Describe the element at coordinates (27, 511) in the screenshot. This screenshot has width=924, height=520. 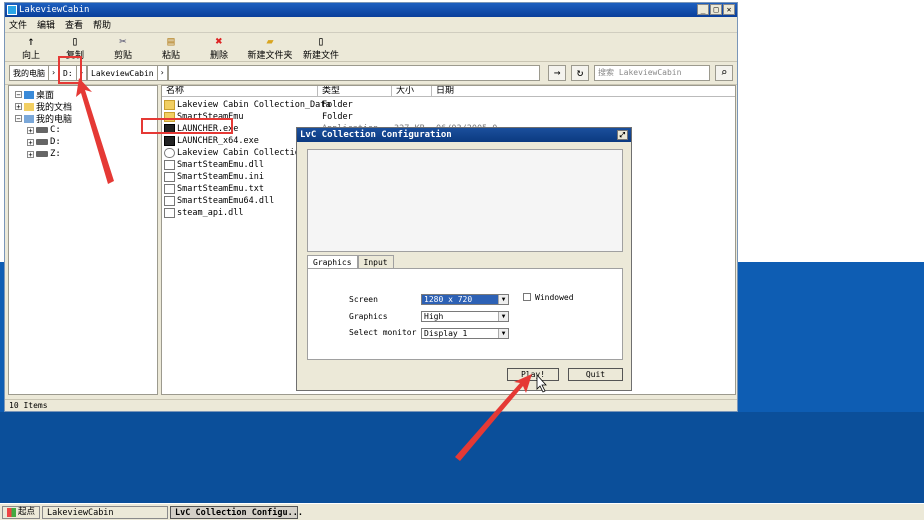
I see `start-label: 起点` at that location.